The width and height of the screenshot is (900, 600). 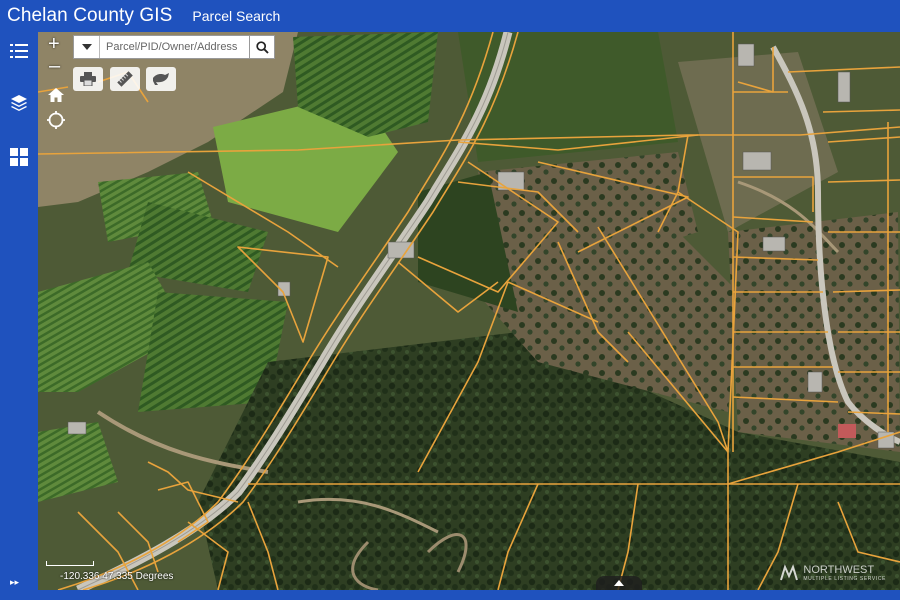 I want to click on print-icon, so click(x=88, y=79).